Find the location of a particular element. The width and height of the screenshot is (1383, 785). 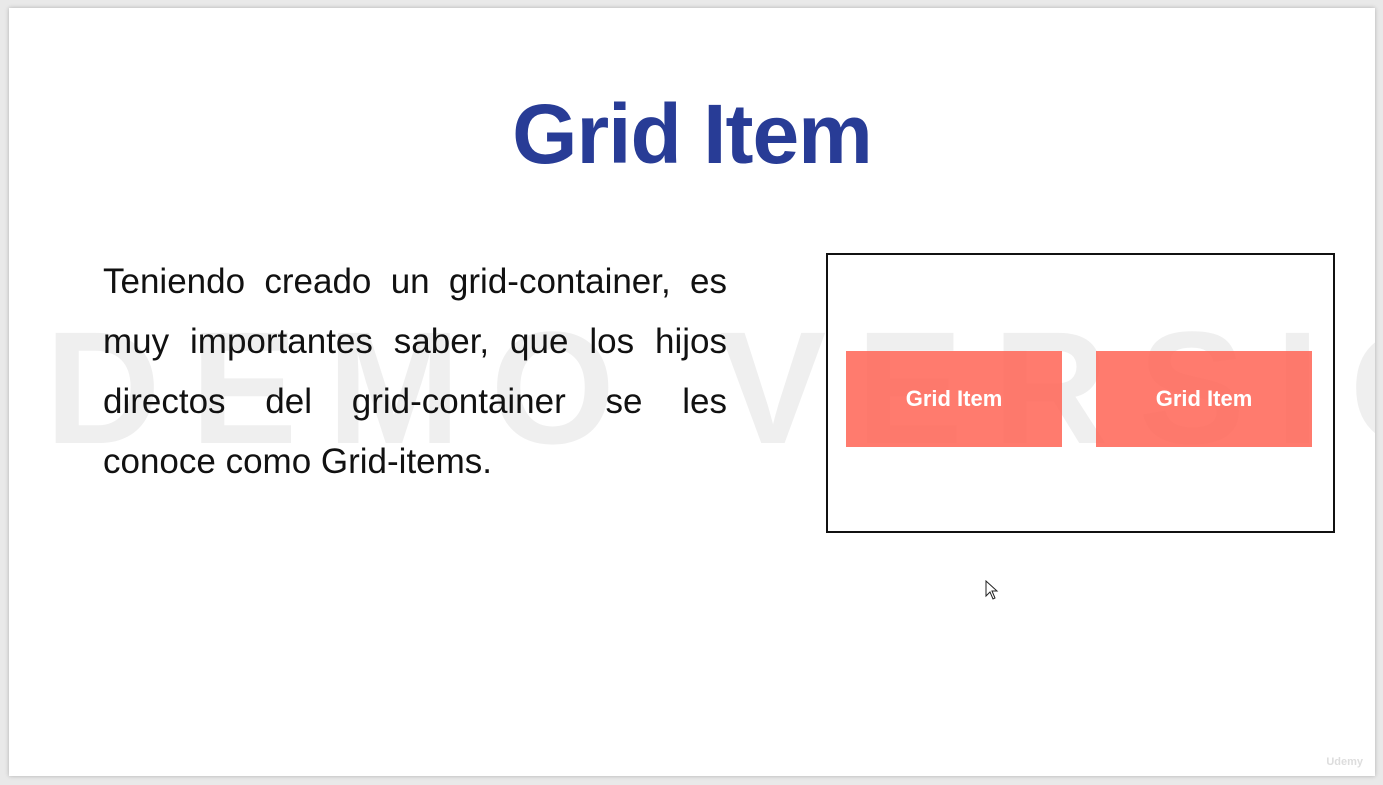

mouse-cursor-icon is located at coordinates (992, 590).